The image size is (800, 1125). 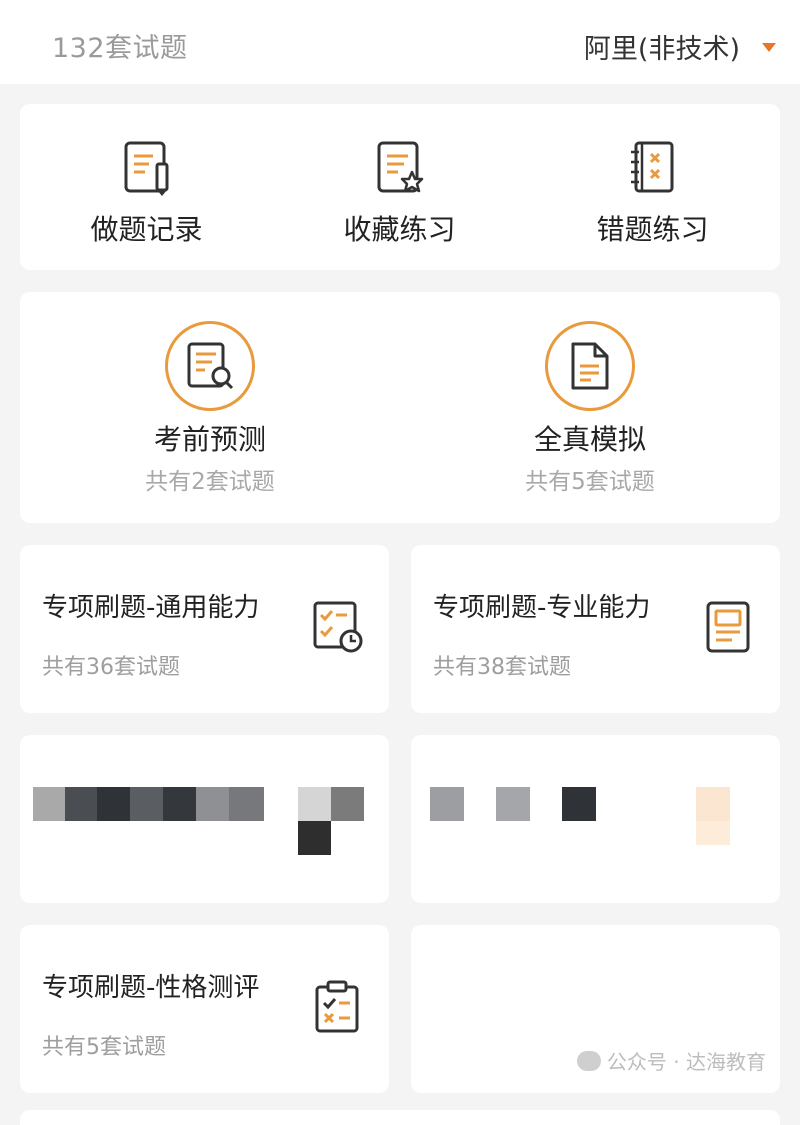 What do you see at coordinates (204, 1009) in the screenshot?
I see `topic-personality-test-card: 专项刷题-性格测评 共有5套试题` at bounding box center [204, 1009].